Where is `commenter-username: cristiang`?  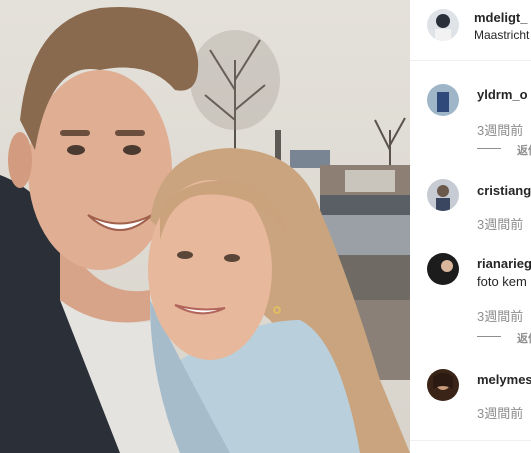 commenter-username: cristiang is located at coordinates (504, 190).